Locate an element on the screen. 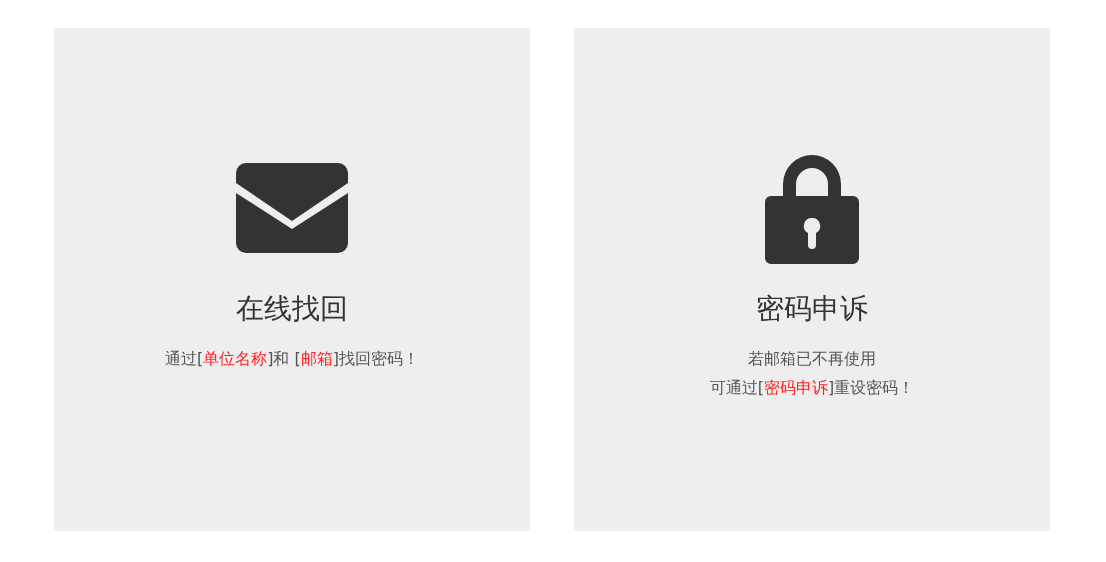 The width and height of the screenshot is (1106, 562). lock-icon is located at coordinates (812, 208).